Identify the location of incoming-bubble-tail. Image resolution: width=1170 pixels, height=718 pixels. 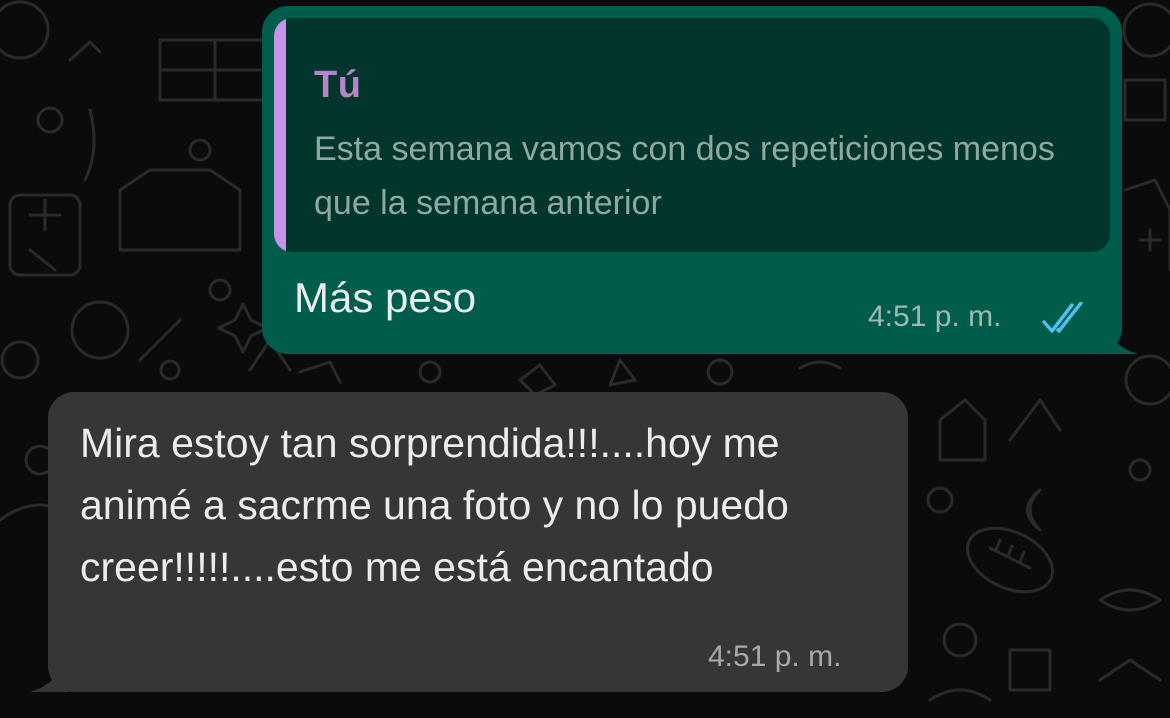
(49, 674).